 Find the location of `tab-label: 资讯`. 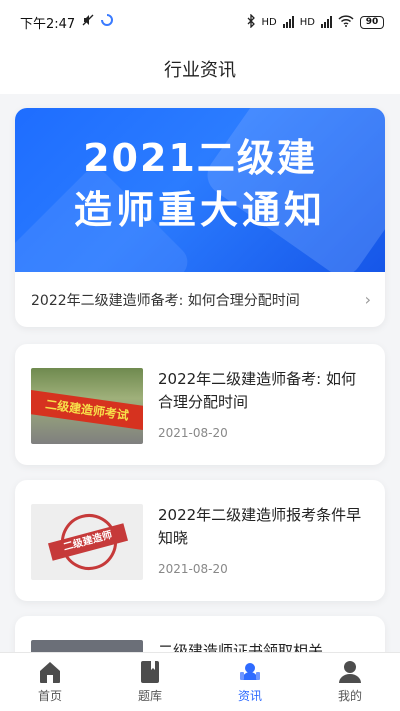

tab-label: 资讯 is located at coordinates (249, 696).